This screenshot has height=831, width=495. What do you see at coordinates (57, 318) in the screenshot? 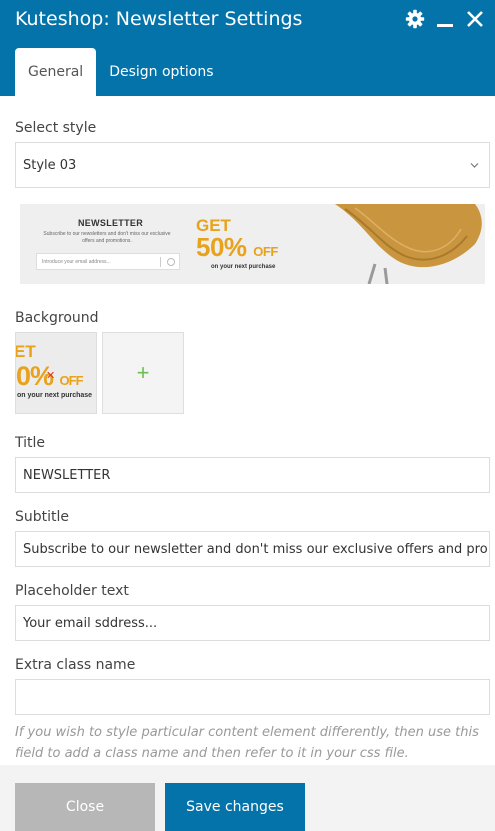
I see `background-label: Background` at bounding box center [57, 318].